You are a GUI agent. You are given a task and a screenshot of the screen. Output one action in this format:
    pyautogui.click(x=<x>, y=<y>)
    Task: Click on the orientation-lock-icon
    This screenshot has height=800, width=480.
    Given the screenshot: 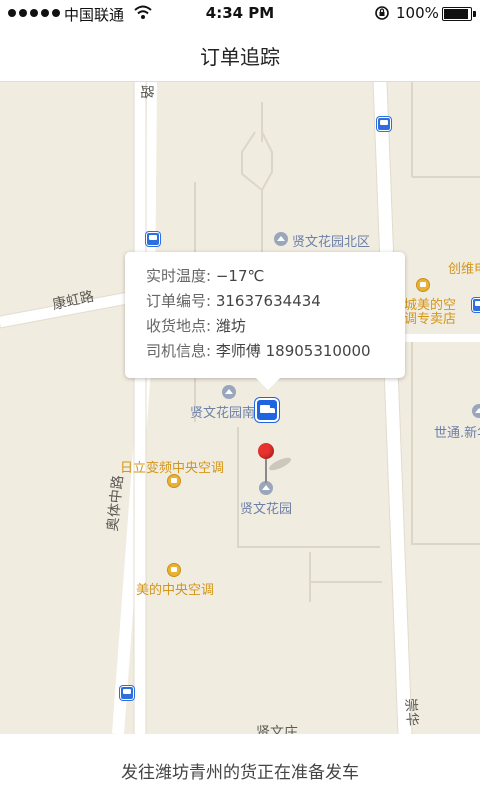 What is the action you would take?
    pyautogui.click(x=382, y=15)
    